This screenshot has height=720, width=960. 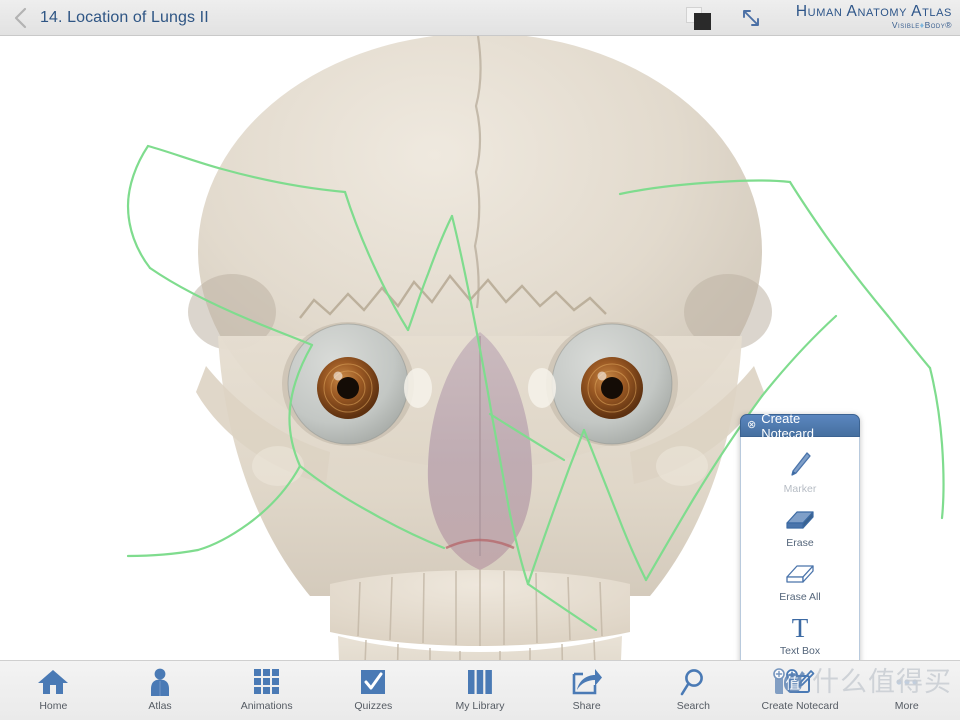 I want to click on svg-text: T, so click(x=800, y=627).